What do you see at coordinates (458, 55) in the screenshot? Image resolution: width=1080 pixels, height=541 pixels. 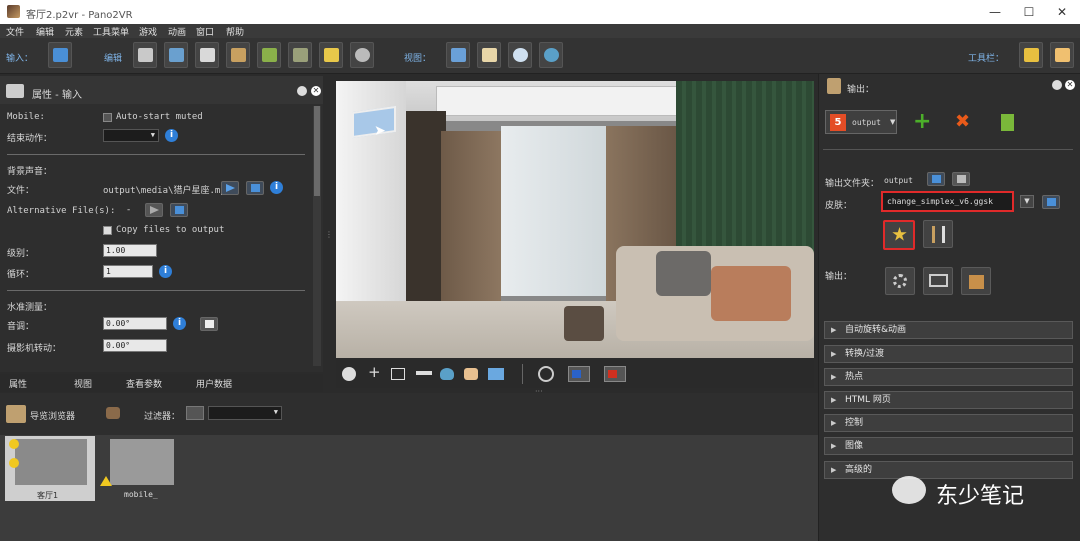 I see `binoculars-icon` at bounding box center [458, 55].